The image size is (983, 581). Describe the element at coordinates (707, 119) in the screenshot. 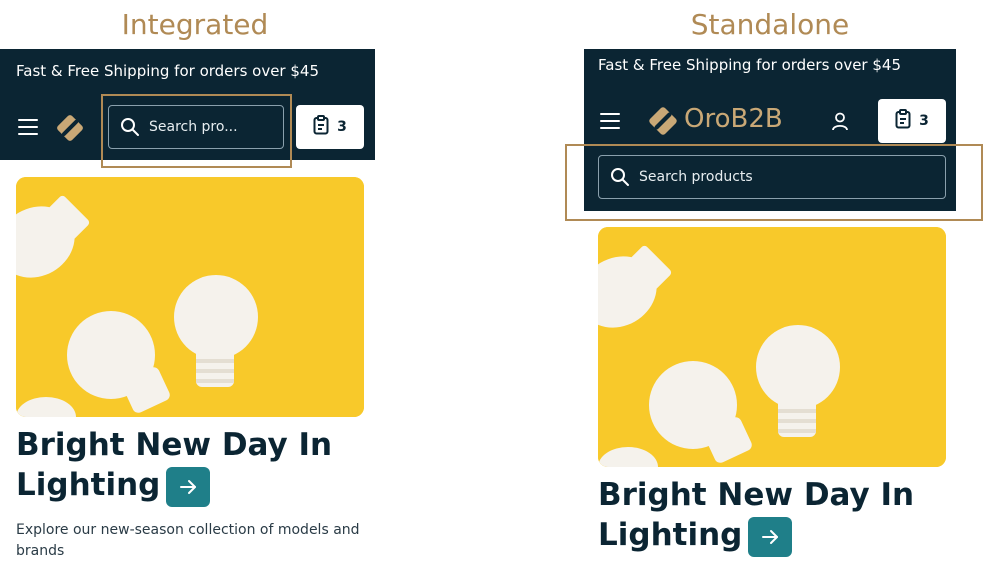

I see `logo-text-oro: Oro` at that location.